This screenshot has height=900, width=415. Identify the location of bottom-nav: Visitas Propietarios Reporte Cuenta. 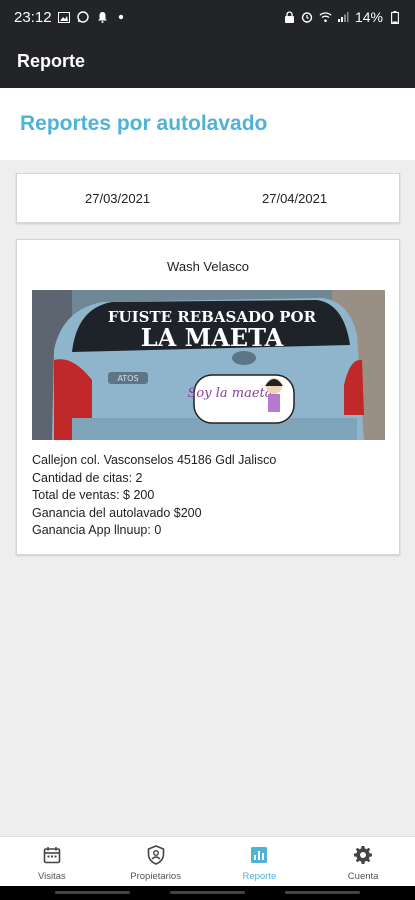
(207, 861).